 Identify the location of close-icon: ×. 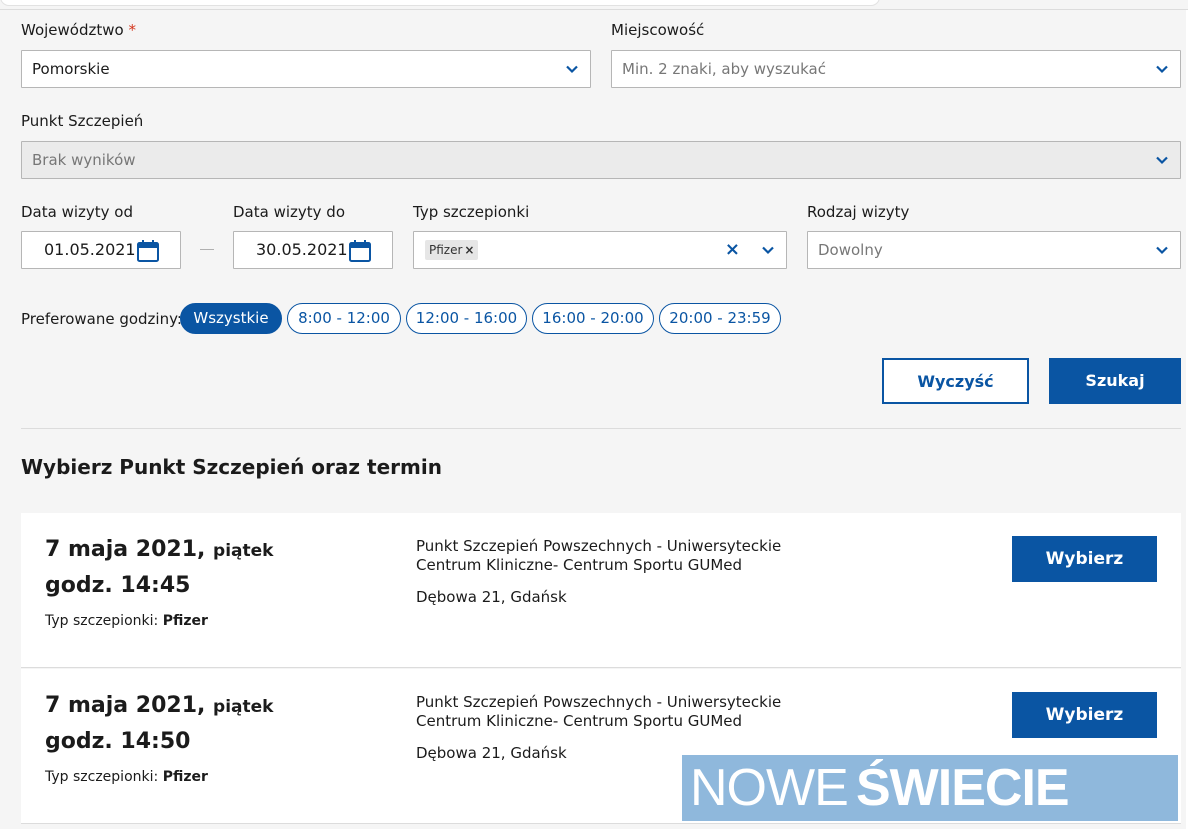
(732, 250).